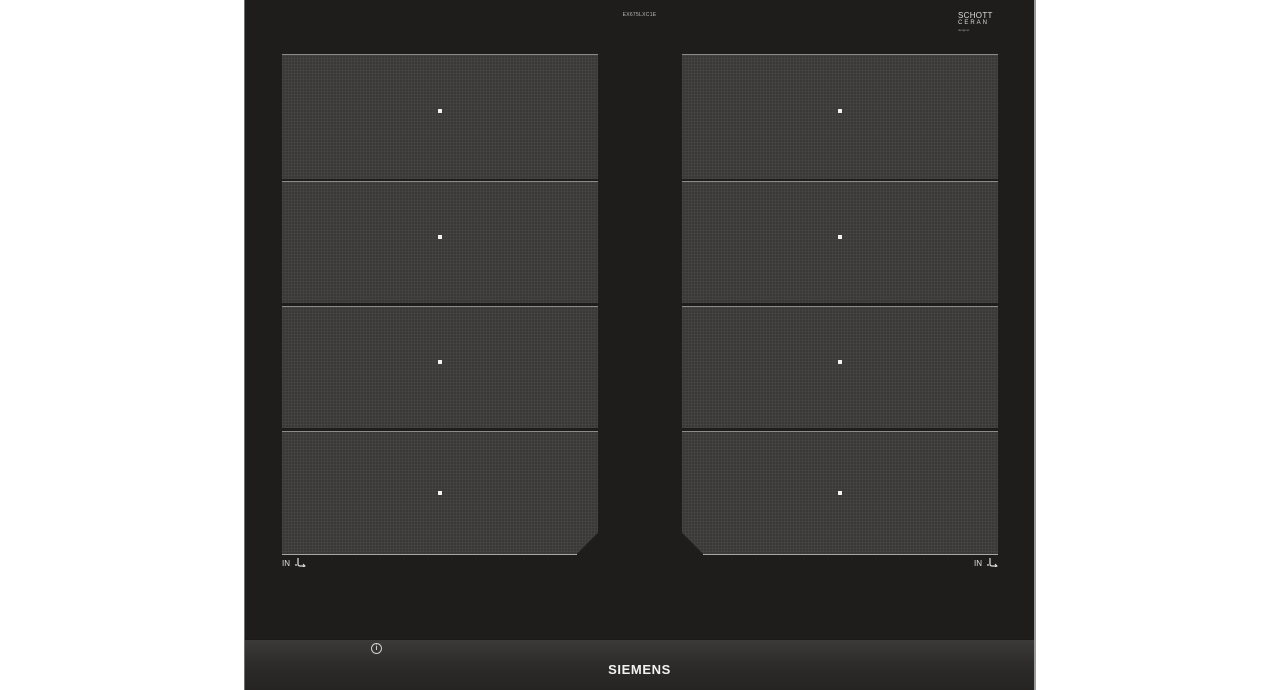 This screenshot has height=690, width=1280. I want to click on zone-underline-right, so click(850, 554).